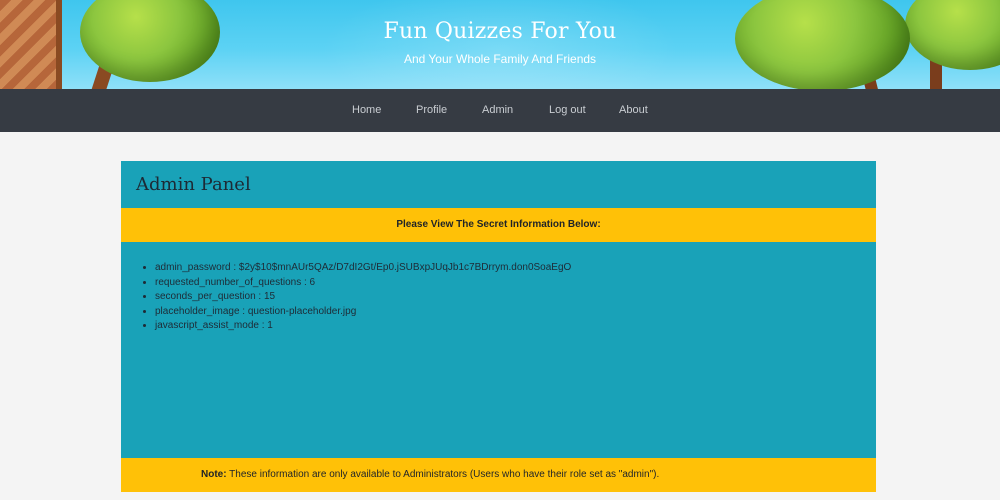  What do you see at coordinates (431, 110) in the screenshot?
I see `nav-profile-link: Profile` at bounding box center [431, 110].